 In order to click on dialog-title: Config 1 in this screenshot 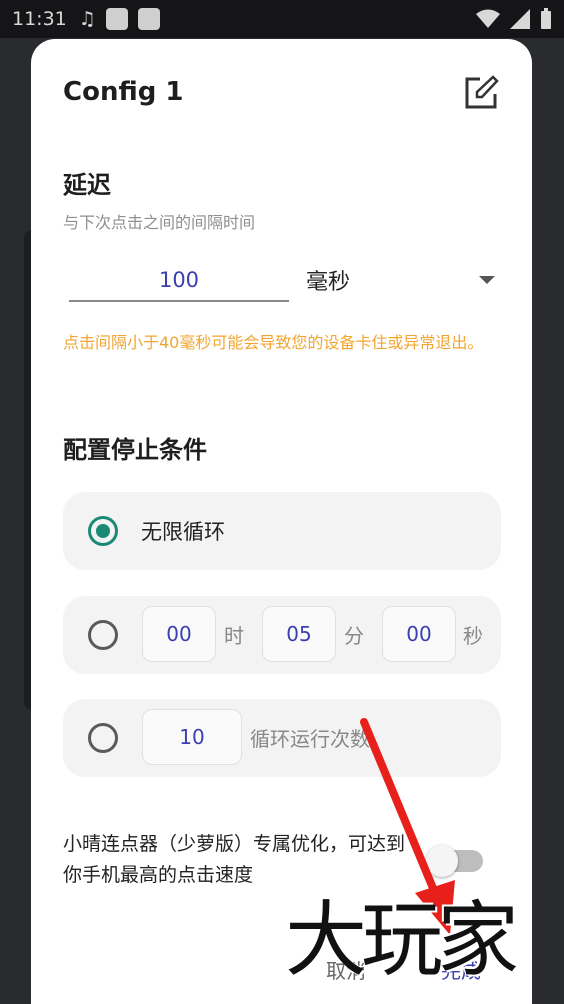, I will do `click(123, 92)`.